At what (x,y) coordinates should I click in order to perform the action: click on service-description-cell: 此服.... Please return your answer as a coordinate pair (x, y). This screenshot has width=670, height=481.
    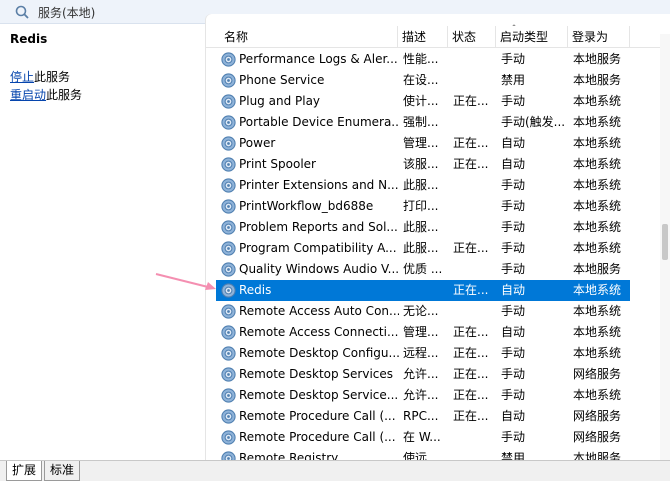
    Looking at the image, I should click on (421, 248).